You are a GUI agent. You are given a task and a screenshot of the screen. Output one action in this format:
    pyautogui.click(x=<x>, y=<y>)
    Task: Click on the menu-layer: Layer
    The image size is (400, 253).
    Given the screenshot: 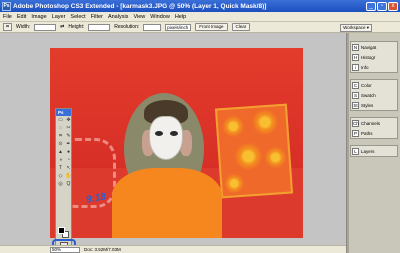 What is the action you would take?
    pyautogui.click(x=59, y=17)
    